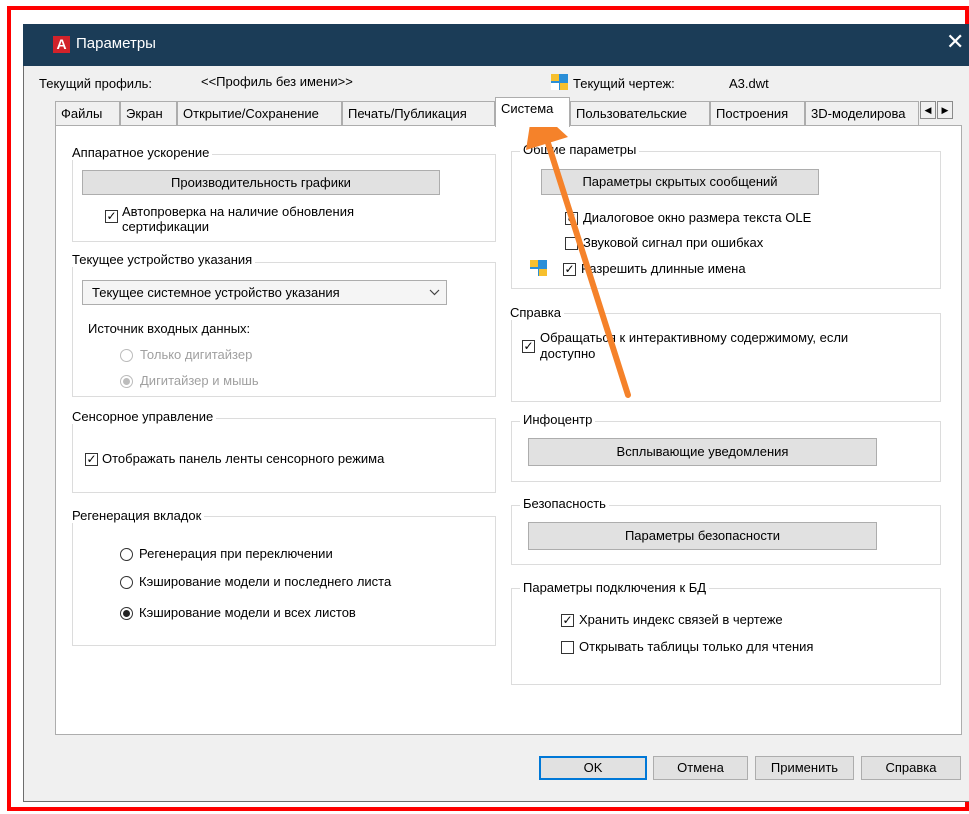 The image size is (969, 814). What do you see at coordinates (91, 459) in the screenshot?
I see `touch-ribbon-checkbox: ✓` at bounding box center [91, 459].